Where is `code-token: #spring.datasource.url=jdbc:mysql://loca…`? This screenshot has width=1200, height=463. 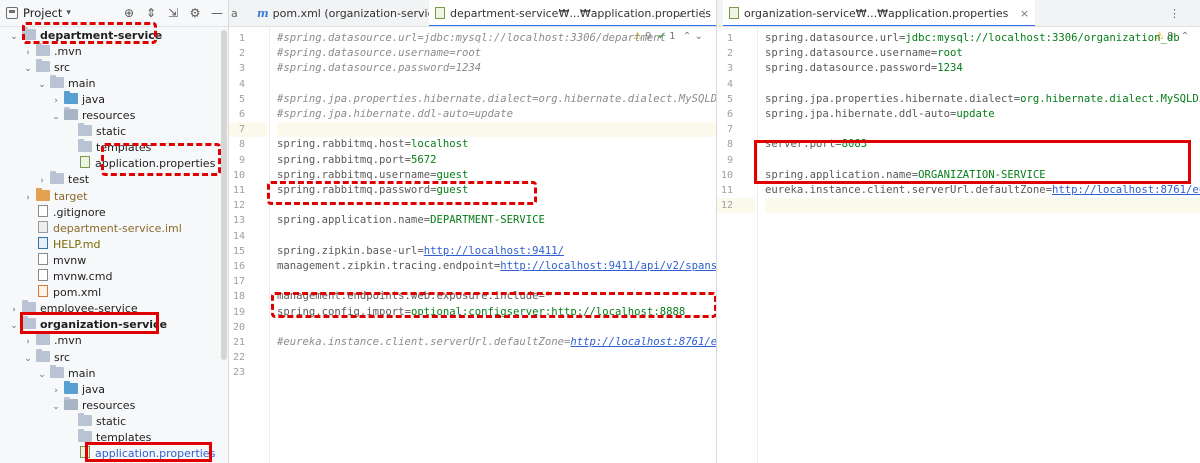 code-token: #spring.datasource.url=jdbc:mysql://loca… is located at coordinates (472, 38).